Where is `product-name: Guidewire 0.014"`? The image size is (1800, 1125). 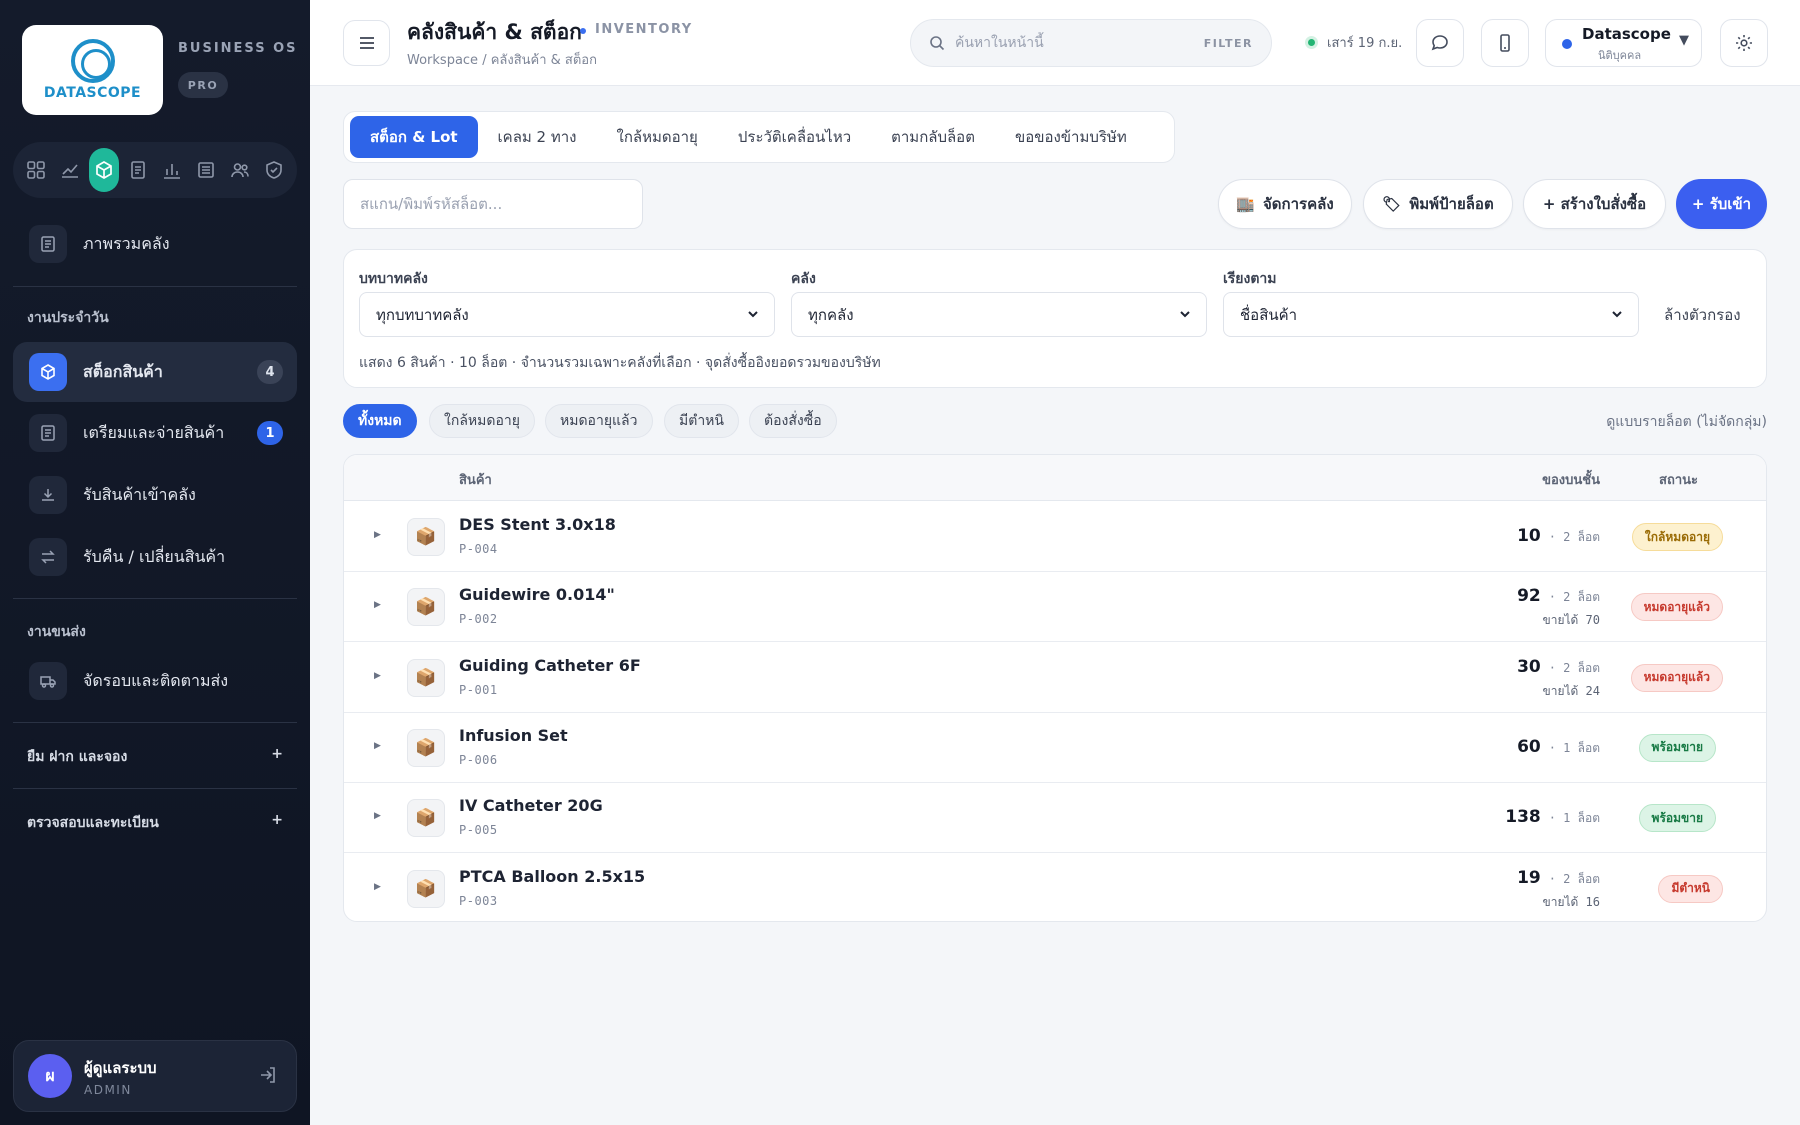
product-name: Guidewire 0.014" is located at coordinates (537, 594).